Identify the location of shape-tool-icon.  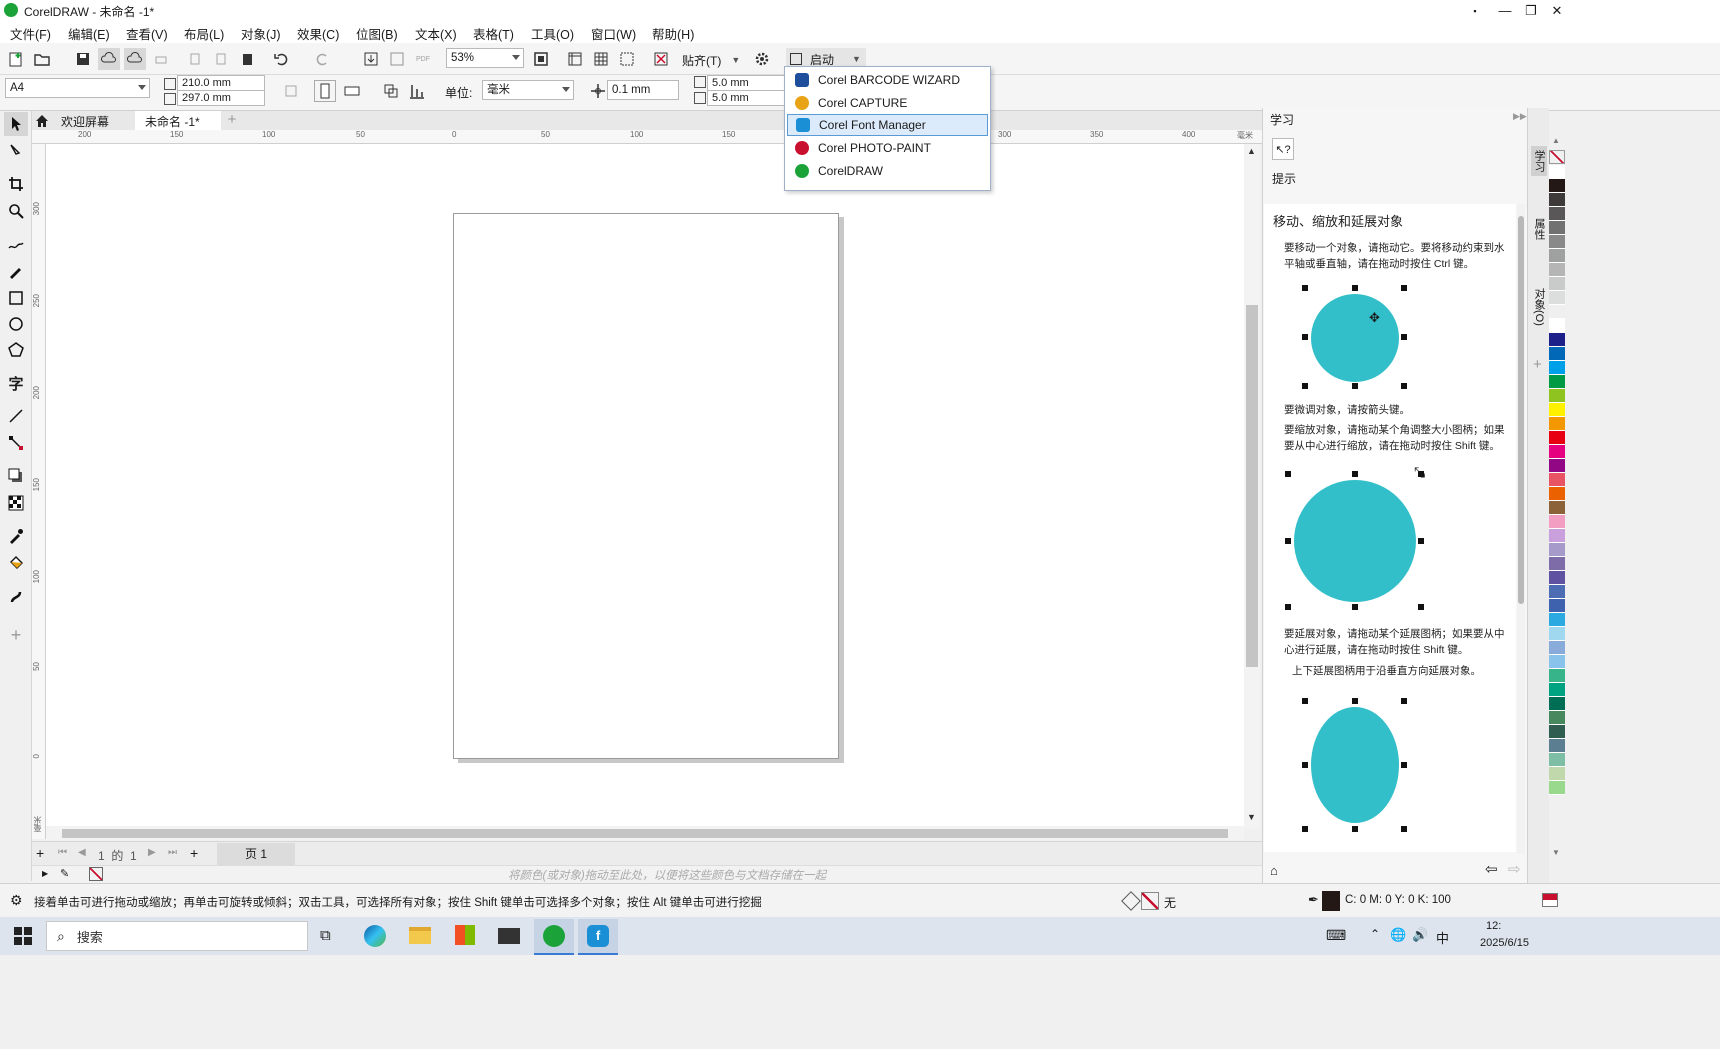
(16, 151).